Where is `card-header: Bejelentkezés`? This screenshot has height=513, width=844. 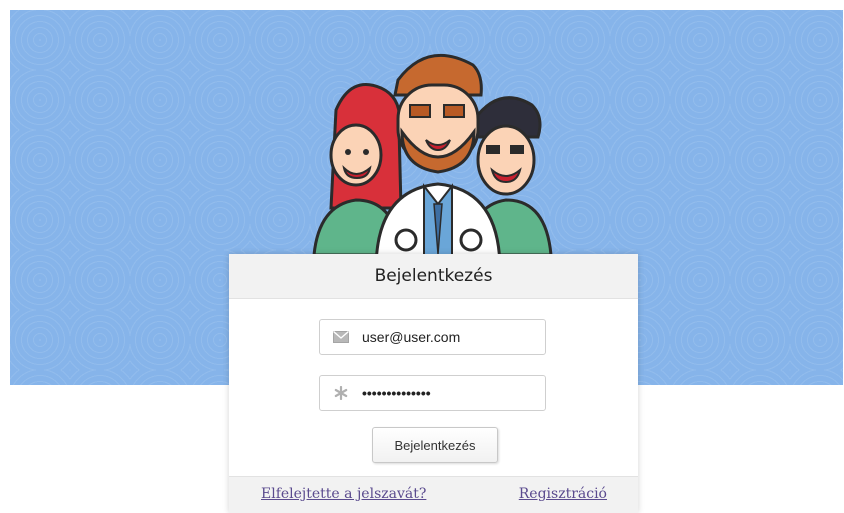 card-header: Bejelentkezés is located at coordinates (433, 276).